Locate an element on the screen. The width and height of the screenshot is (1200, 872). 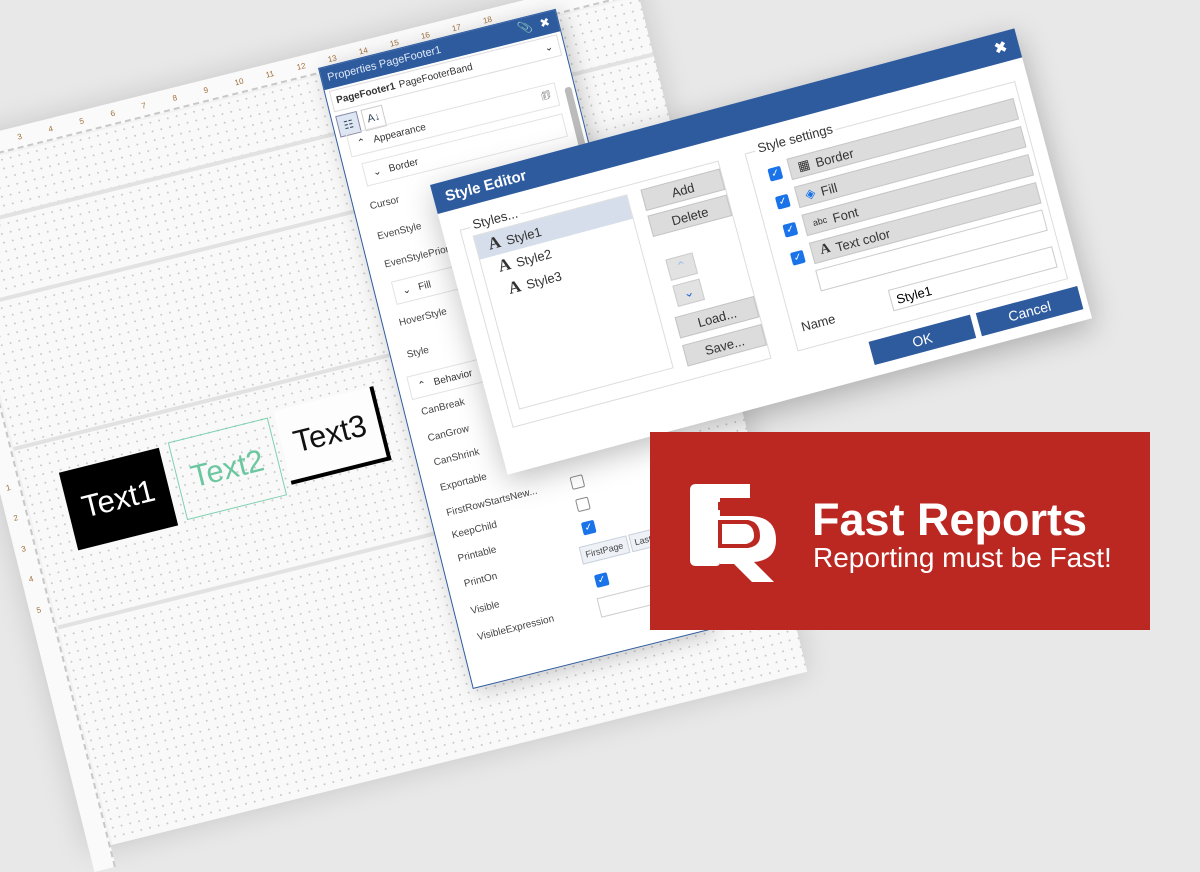
fast-reports-banner: Fast Reports Reporting must be Fast! is located at coordinates (900, 531).